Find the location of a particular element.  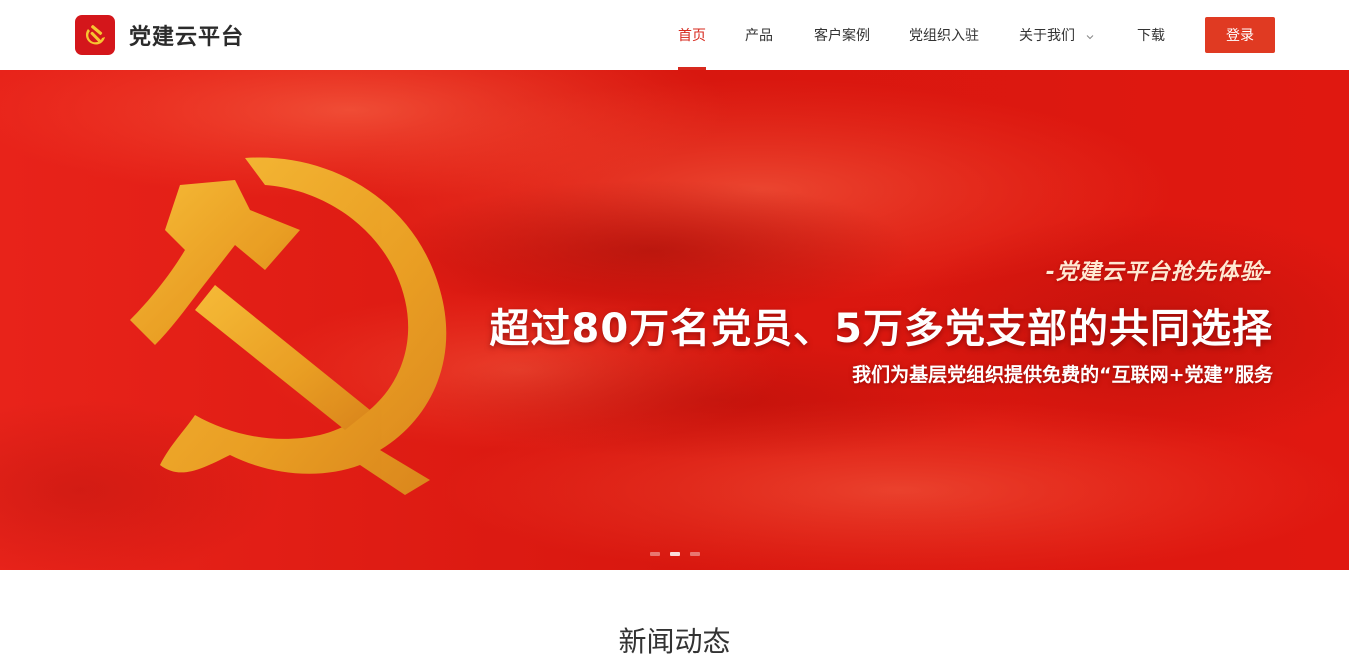

carousel-indicators is located at coordinates (680, 554).